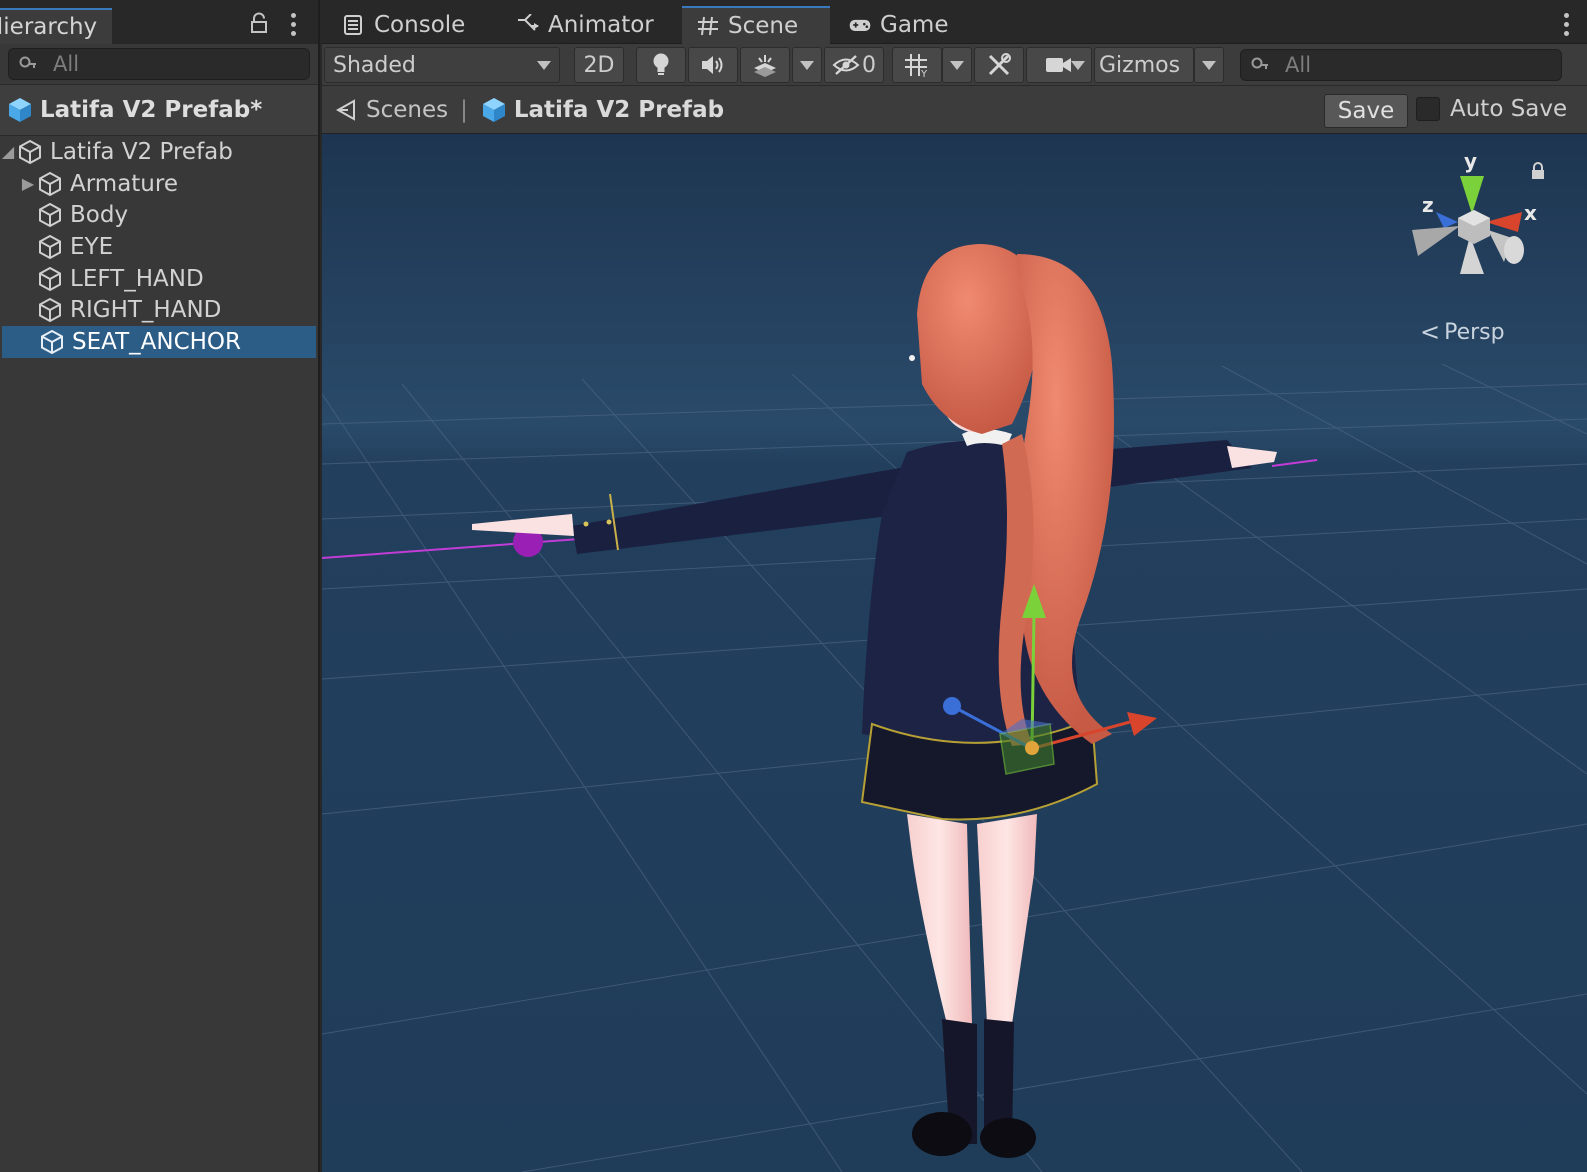 The image size is (1587, 1172). Describe the element at coordinates (124, 183) in the screenshot. I see `tree-item-label: Armature` at that location.